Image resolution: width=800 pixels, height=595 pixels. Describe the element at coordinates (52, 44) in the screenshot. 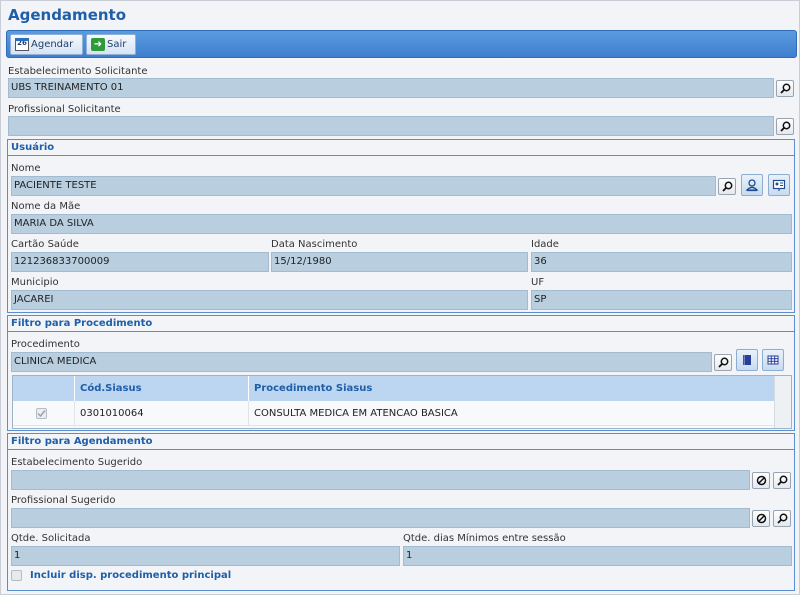

I see `agendar-button-label: Agendar` at that location.